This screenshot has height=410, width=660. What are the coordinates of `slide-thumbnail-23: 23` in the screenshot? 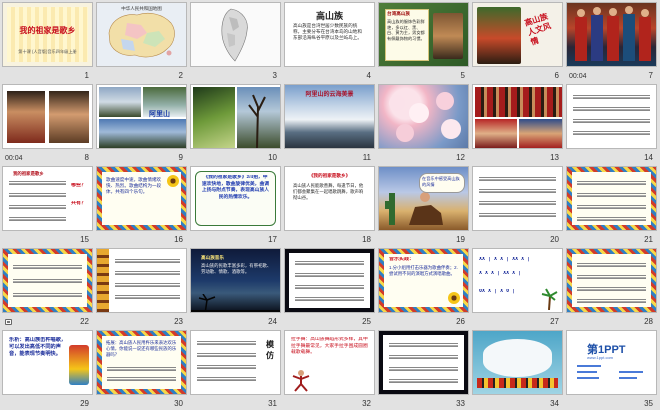 It's located at (141, 287).